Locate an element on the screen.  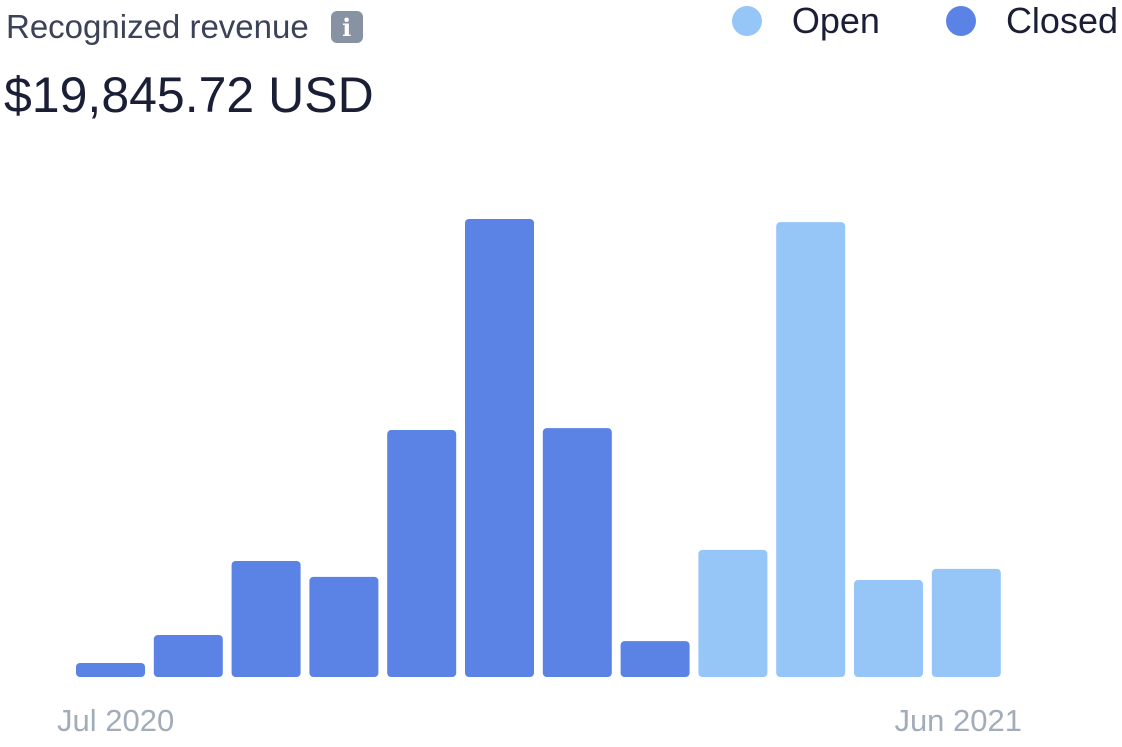
bar-closed-sep-2020 is located at coordinates (266, 618).